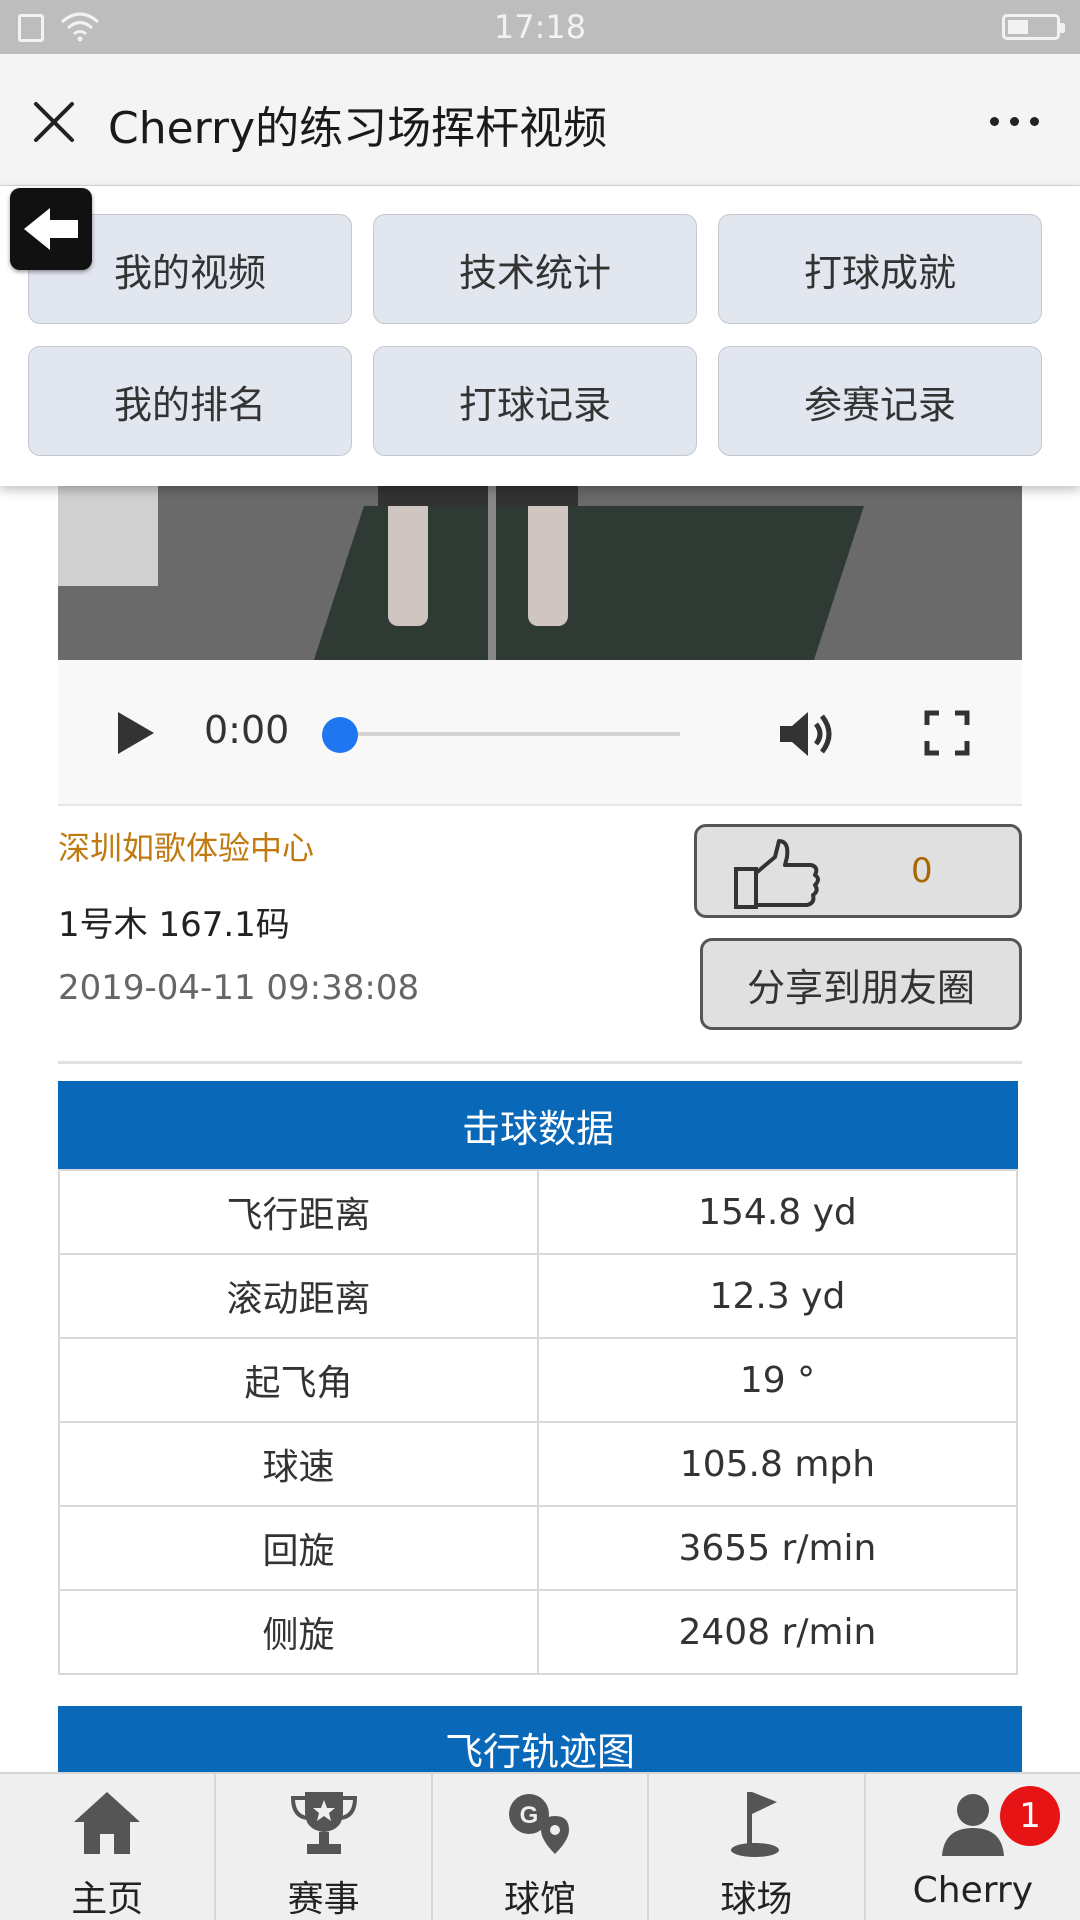  Describe the element at coordinates (107, 1899) in the screenshot. I see `nav-label-home: 主页` at that location.